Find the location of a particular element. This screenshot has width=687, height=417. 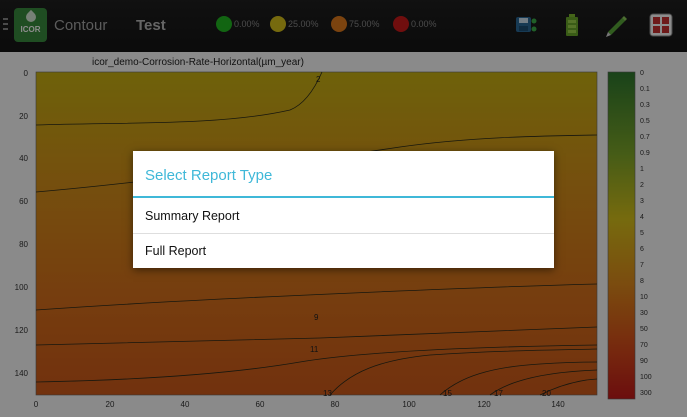

dialog-title: Select Report Type is located at coordinates (209, 175).